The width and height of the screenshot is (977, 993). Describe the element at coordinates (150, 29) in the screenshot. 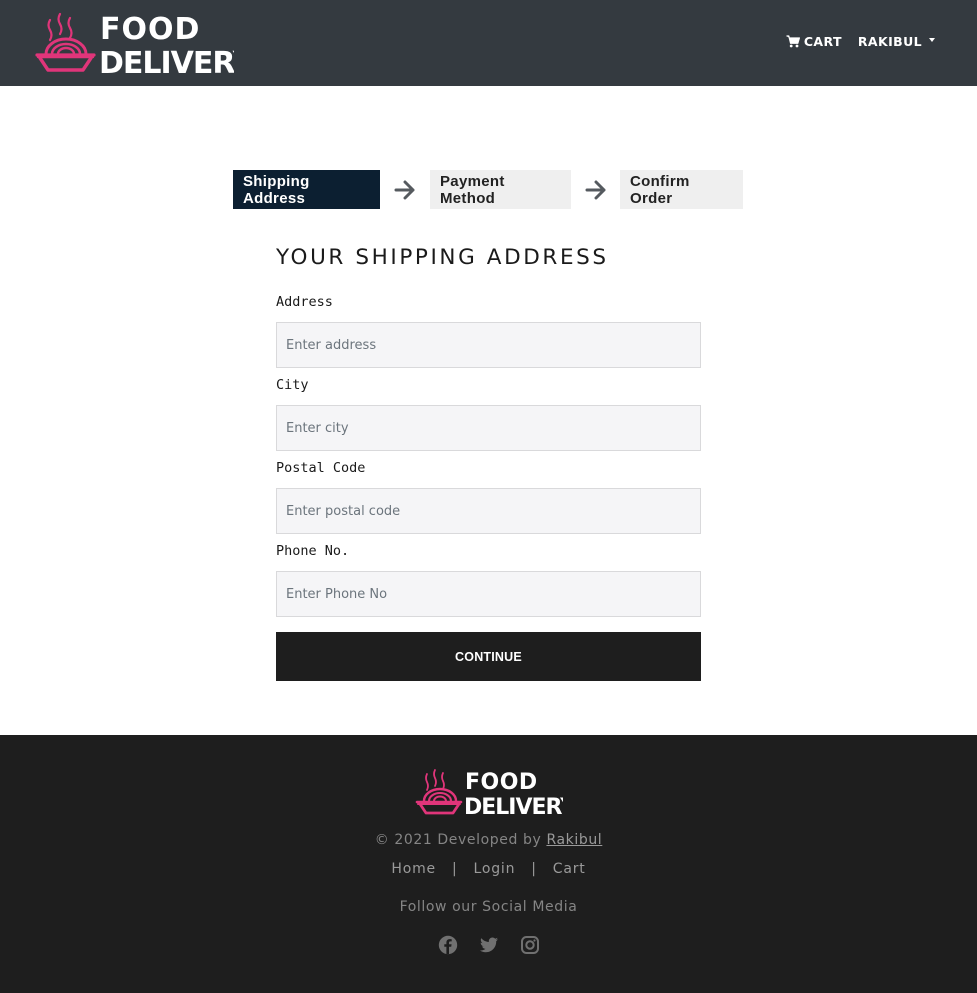

I see `brand-line1: FOOD` at that location.